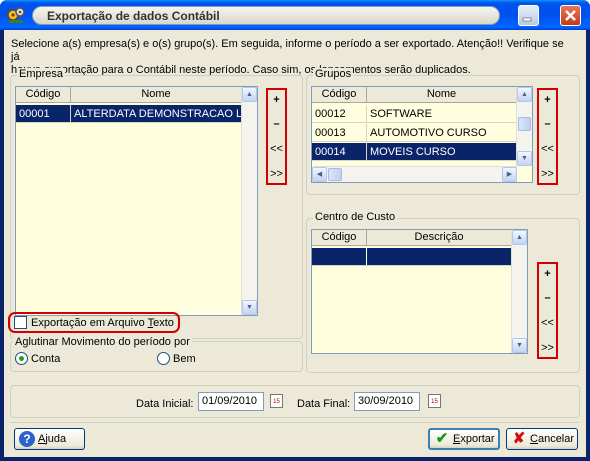 This screenshot has width=590, height=461. I want to click on radio-conta-label: Conta, so click(45, 359).